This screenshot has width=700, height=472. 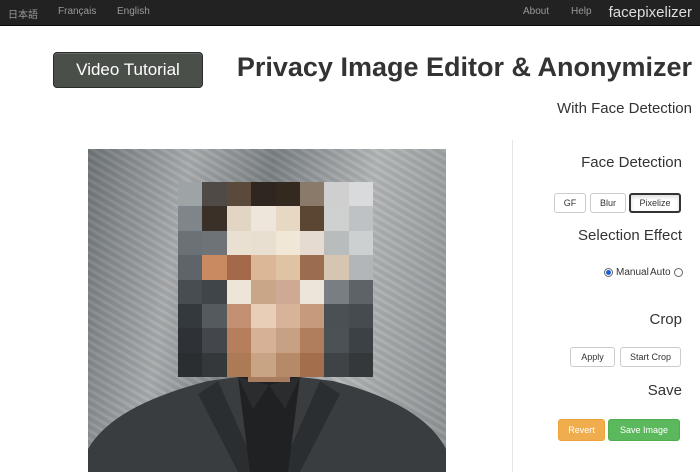 What do you see at coordinates (592, 357) in the screenshot?
I see `apply-crop-button: Apply` at bounding box center [592, 357].